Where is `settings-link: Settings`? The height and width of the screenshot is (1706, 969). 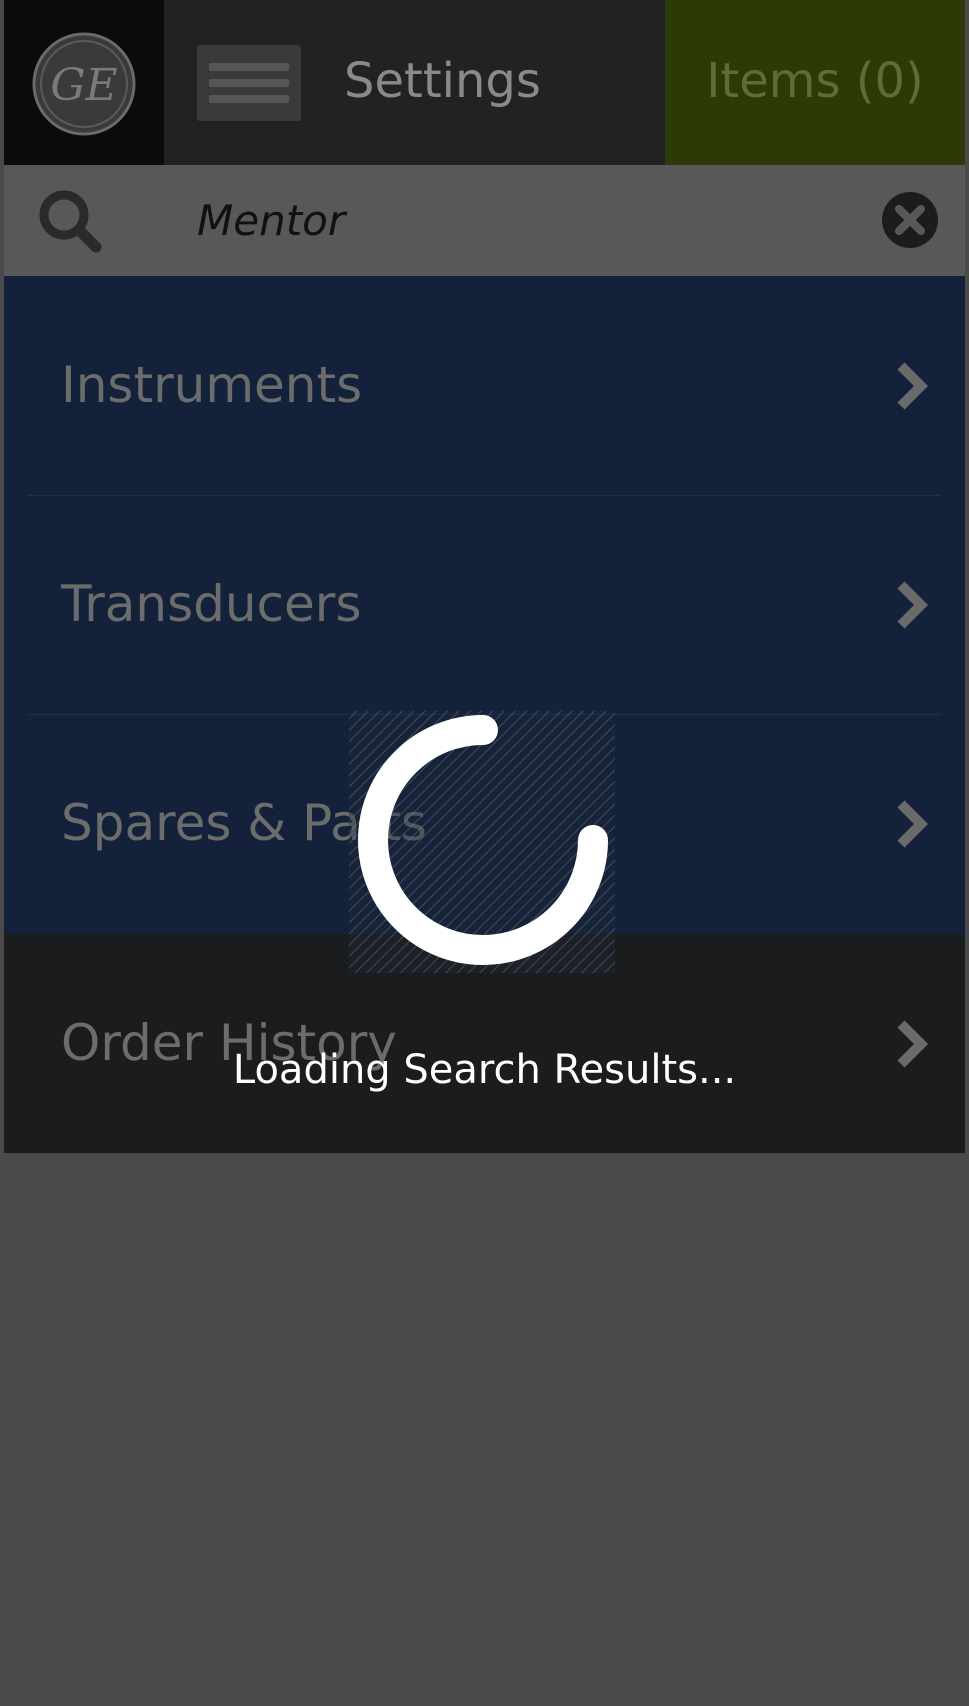 settings-link: Settings is located at coordinates (442, 81).